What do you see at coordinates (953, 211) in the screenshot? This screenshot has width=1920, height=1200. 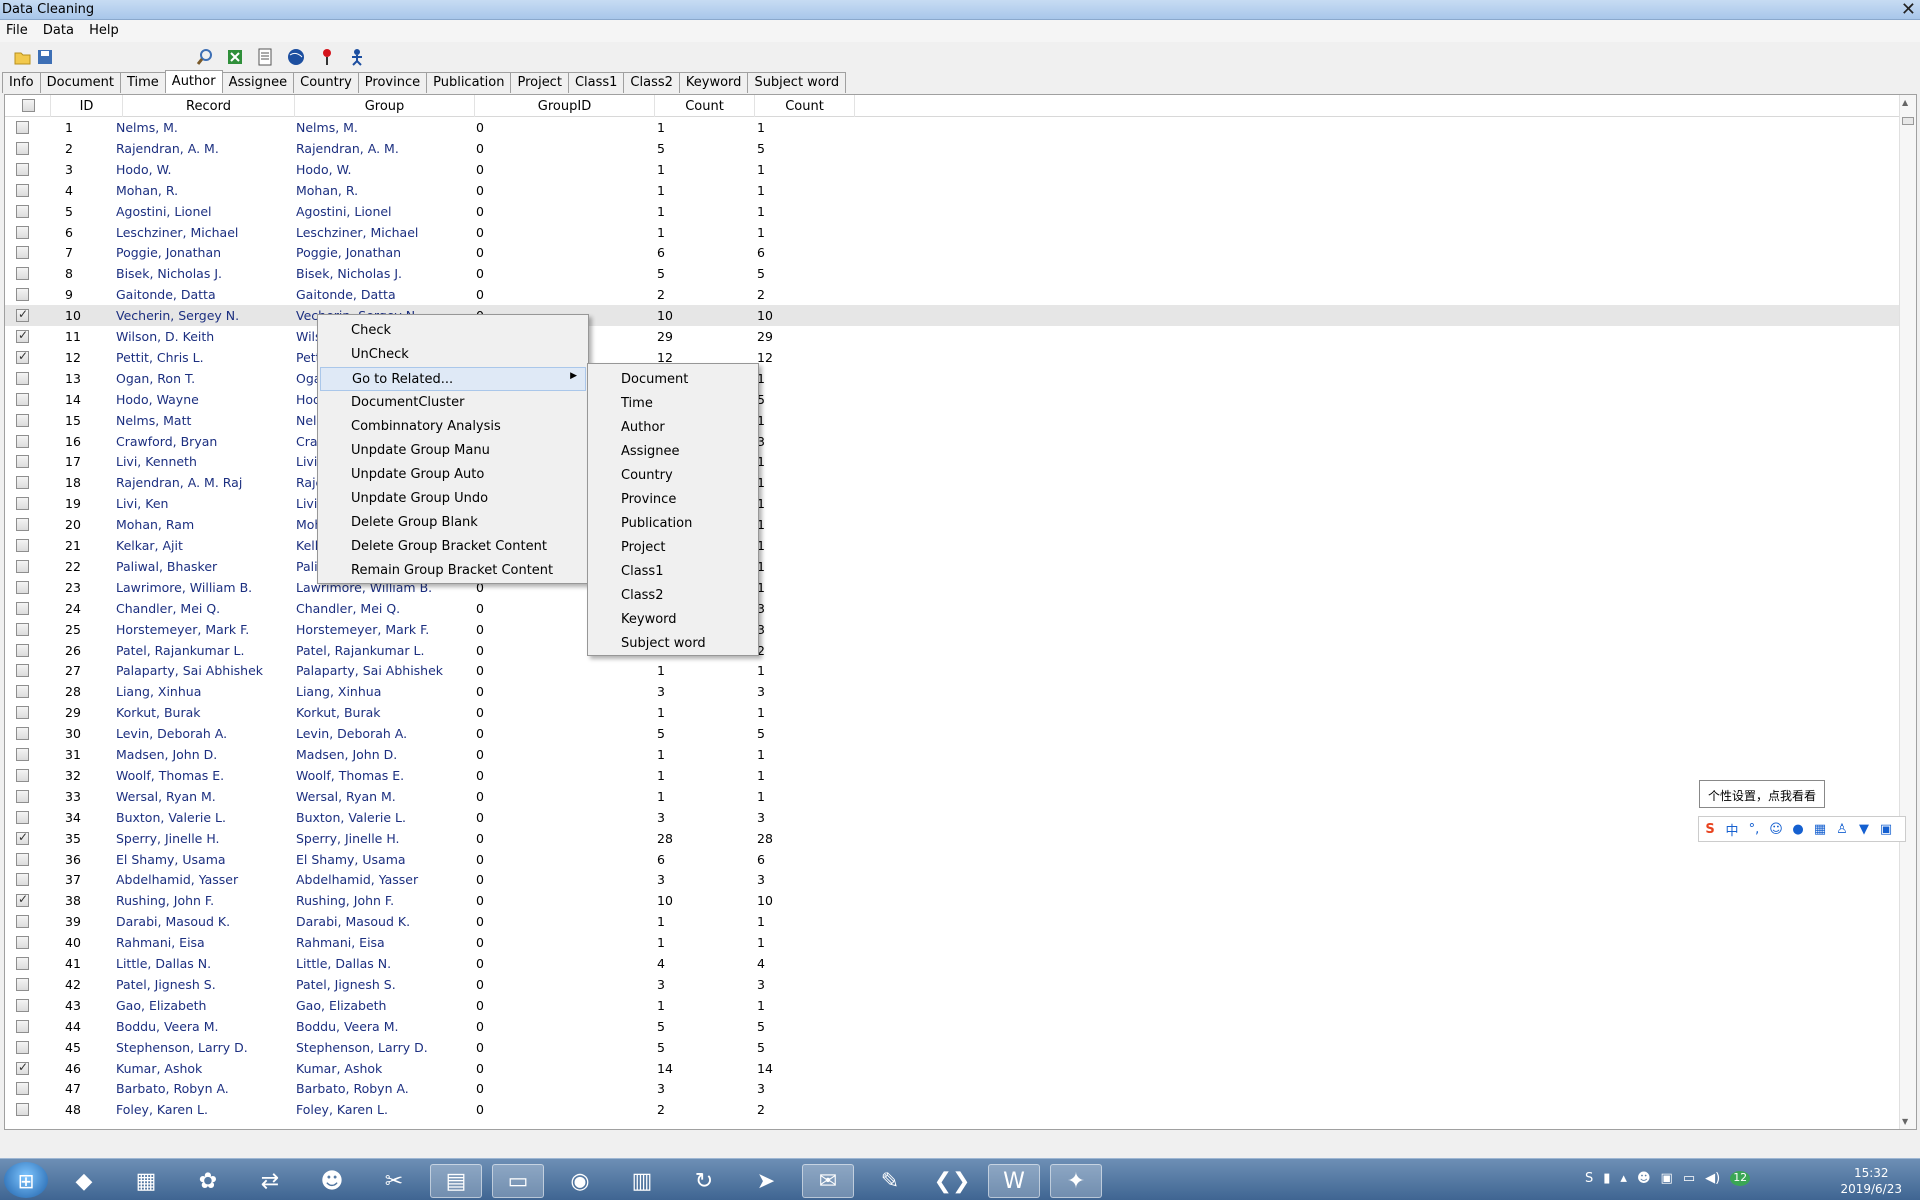 I see `table-row: 5 Agostini, Lionel Agostini, Lionel 0 1 1` at bounding box center [953, 211].